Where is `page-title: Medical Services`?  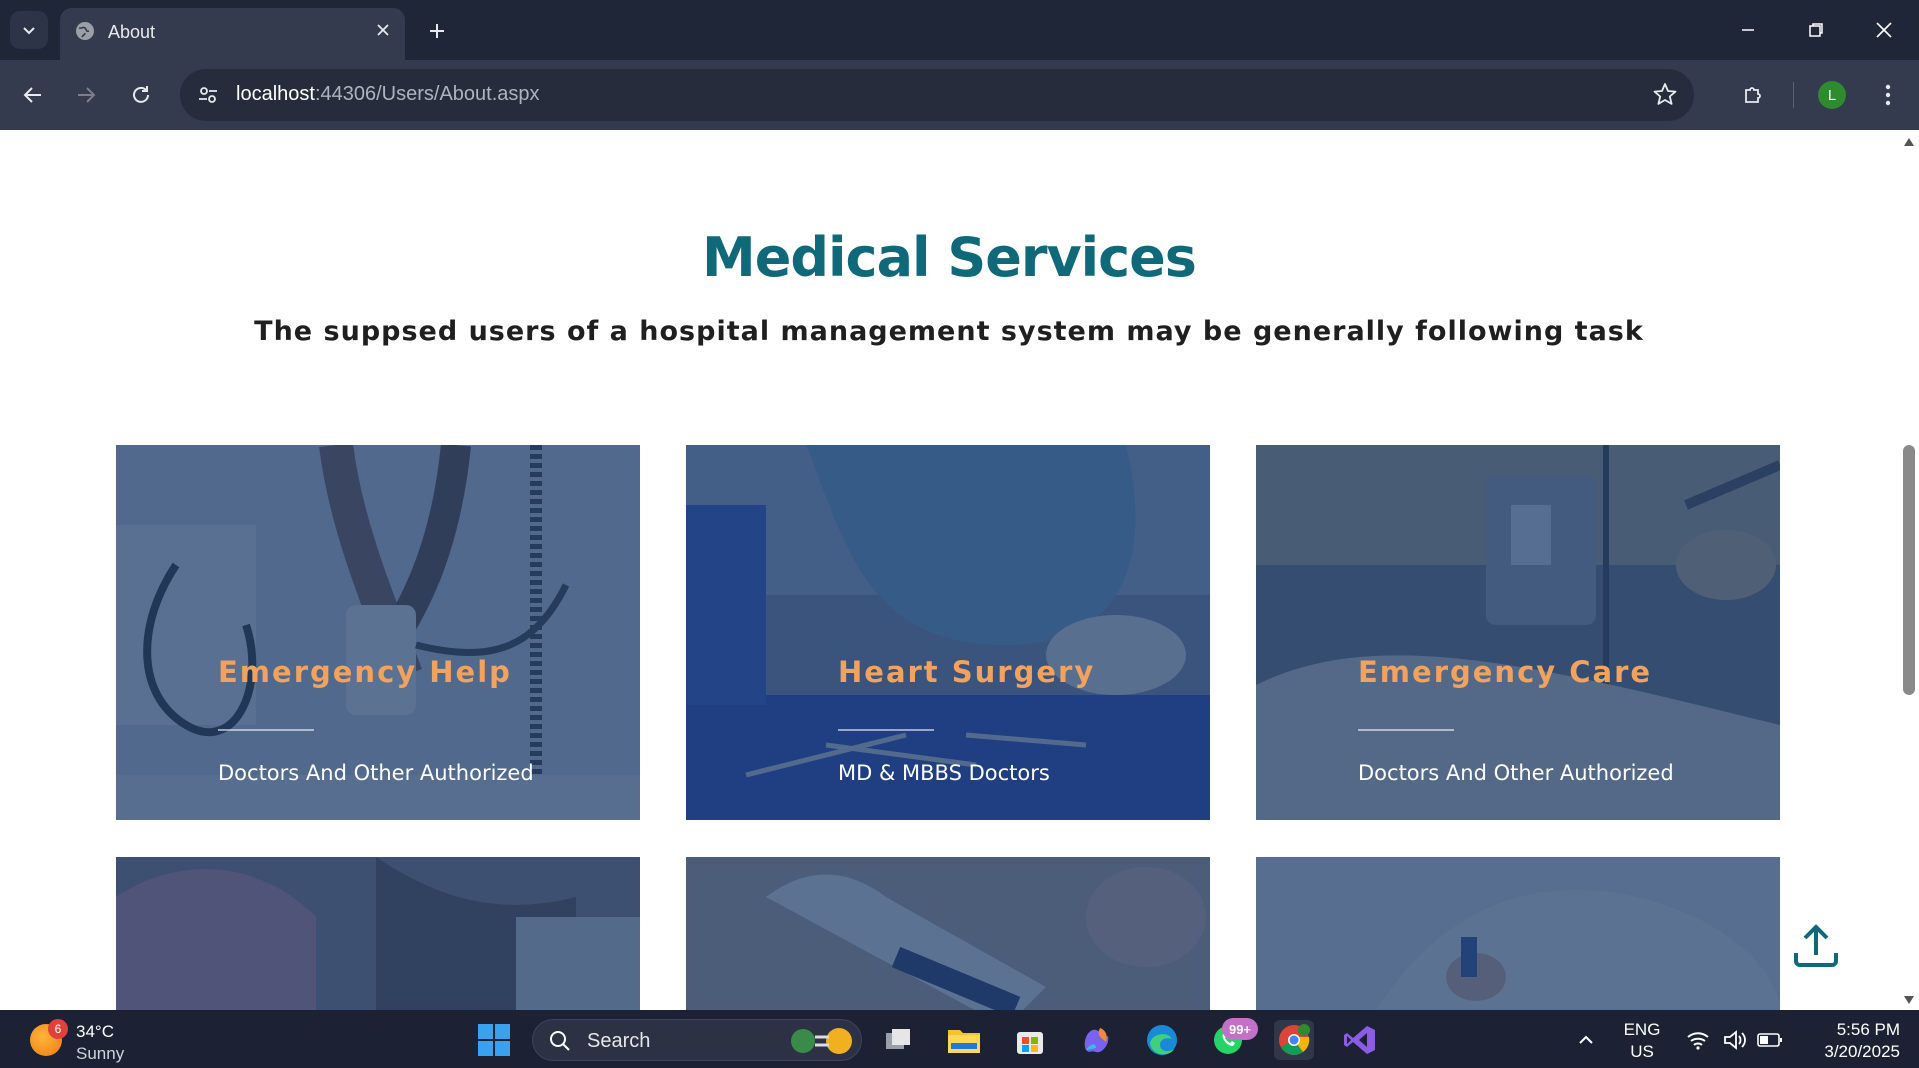
page-title: Medical Services is located at coordinates (949, 257).